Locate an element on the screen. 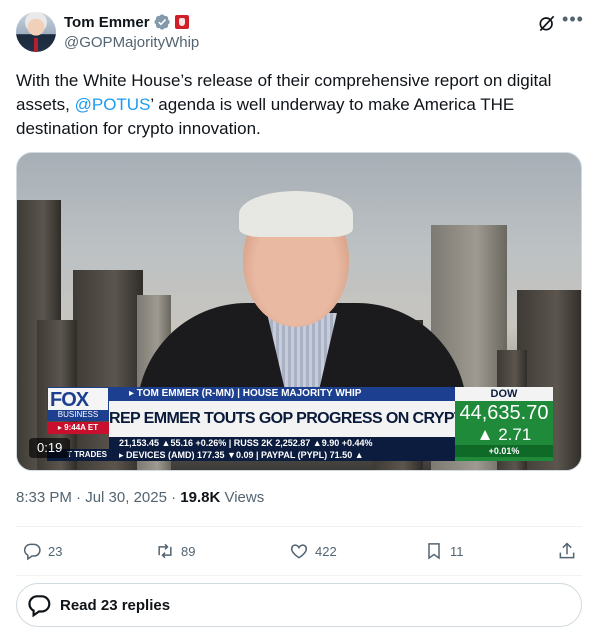 Image resolution: width=598 pixels, height=636 pixels. verified-badge-icon is located at coordinates (162, 22).